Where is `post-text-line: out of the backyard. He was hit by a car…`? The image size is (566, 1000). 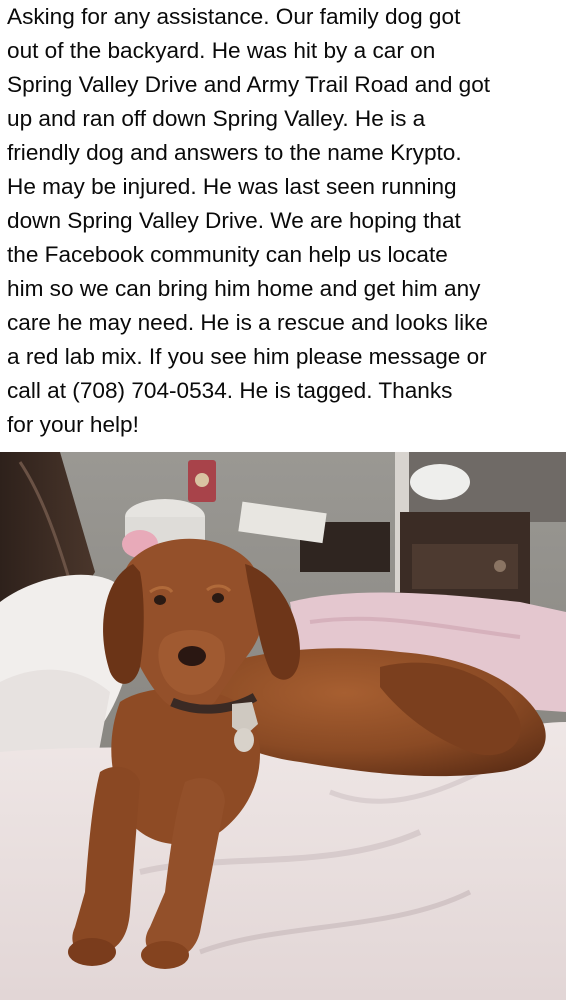
post-text-line: out of the backyard. He was hit by a car… is located at coordinates (221, 50).